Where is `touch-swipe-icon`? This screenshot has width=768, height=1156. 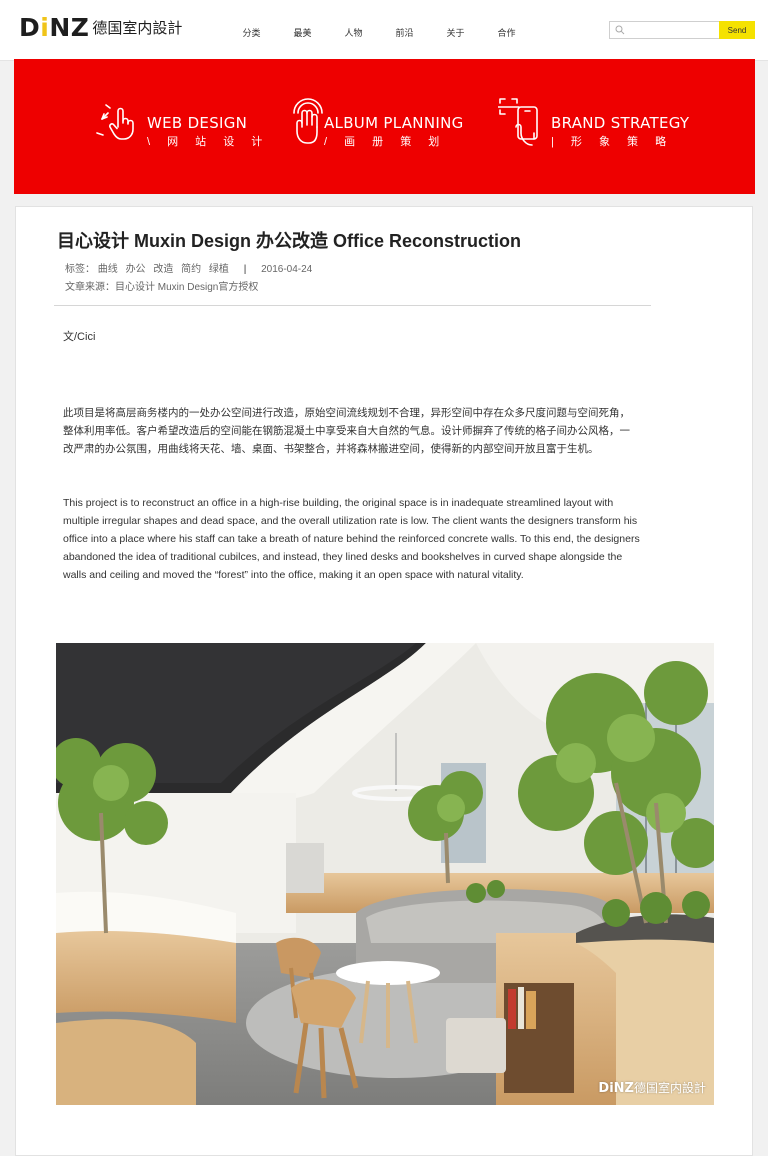
touch-swipe-icon is located at coordinates (115, 122).